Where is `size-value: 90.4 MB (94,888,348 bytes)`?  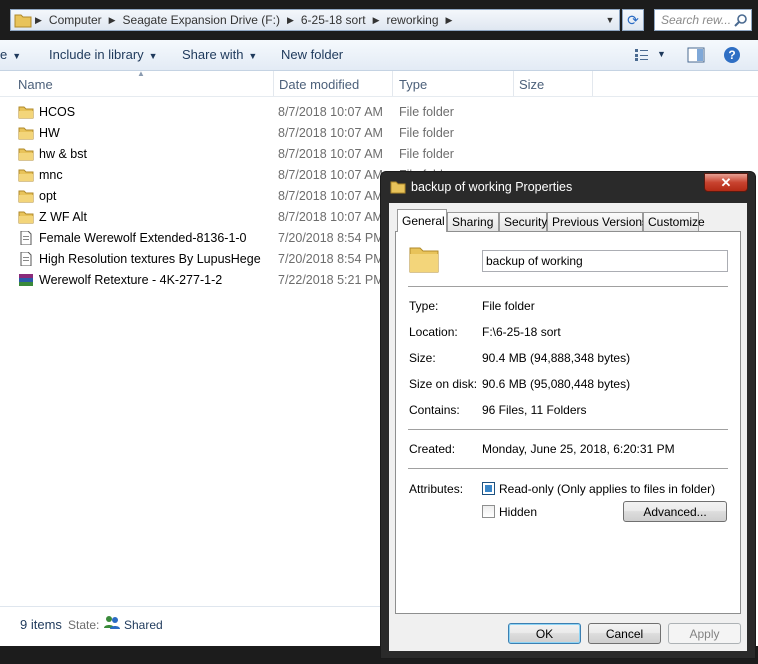
size-value: 90.4 MB (94,888,348 bytes) is located at coordinates (556, 358).